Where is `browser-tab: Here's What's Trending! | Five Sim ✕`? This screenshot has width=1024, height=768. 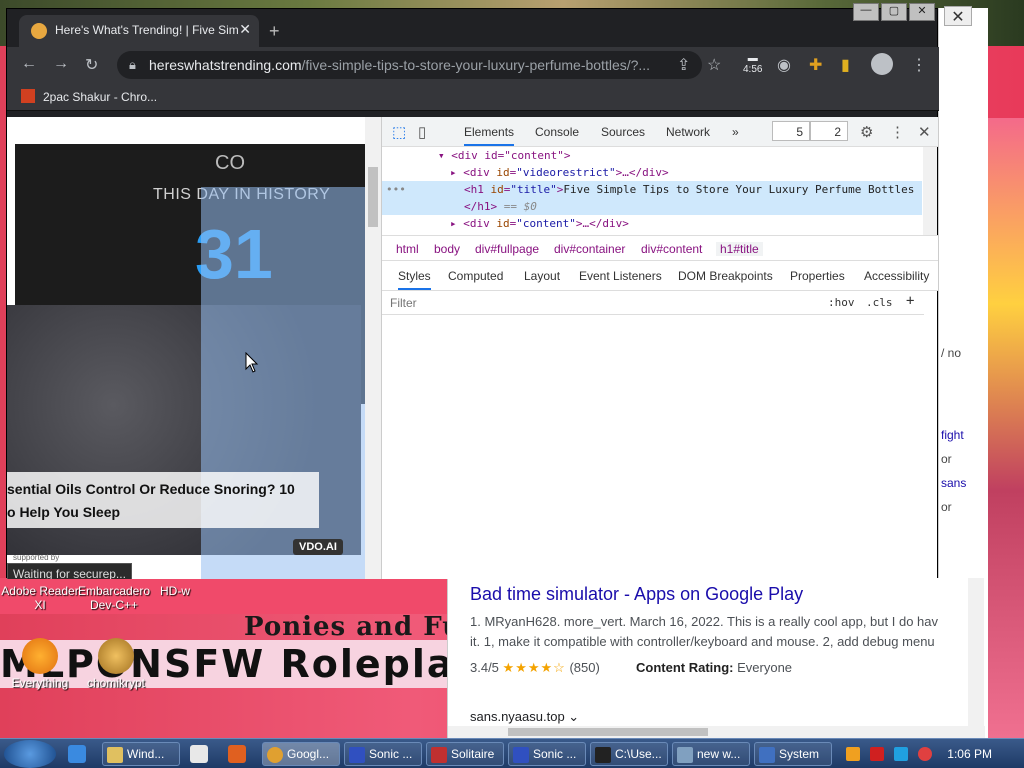 browser-tab: Here's What's Trending! | Five Sim ✕ is located at coordinates (139, 31).